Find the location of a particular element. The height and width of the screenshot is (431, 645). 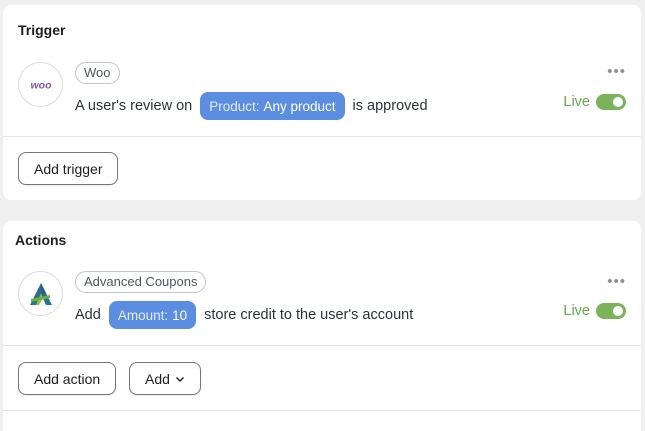

amount-token-key: Amount: is located at coordinates (143, 315).